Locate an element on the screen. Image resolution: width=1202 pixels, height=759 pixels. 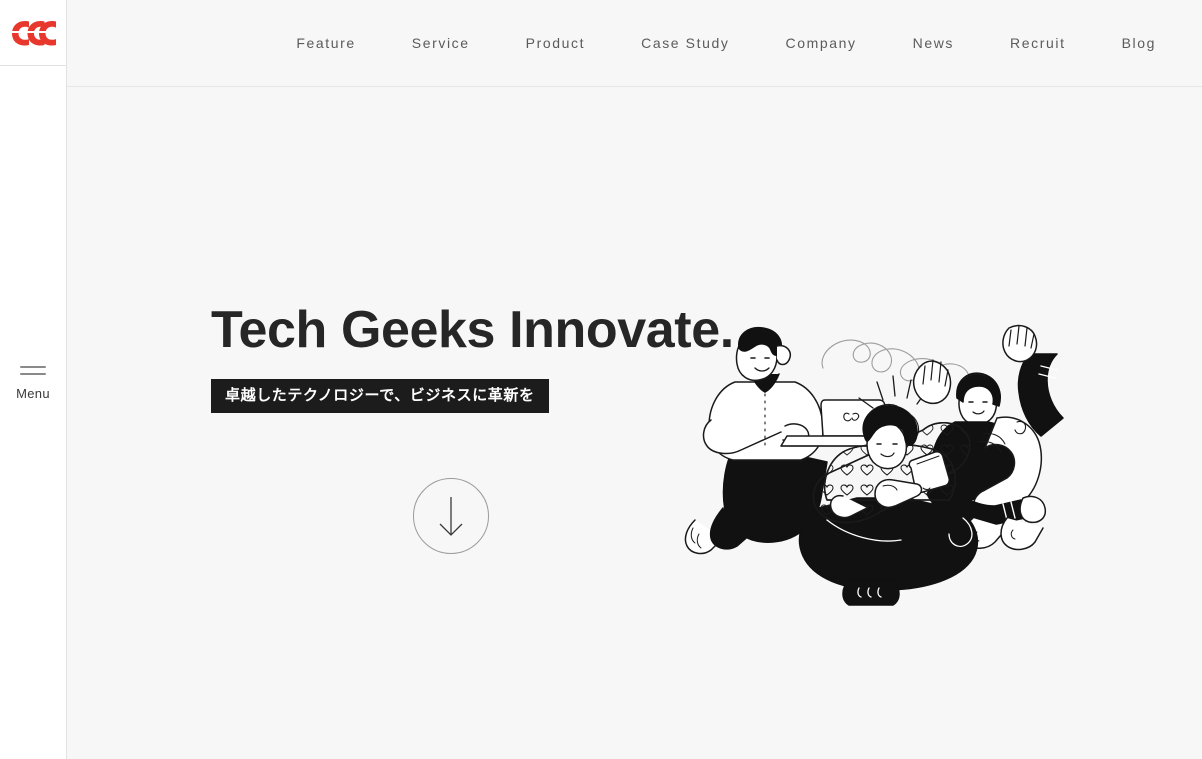
hero-subtitle: 卓越したテクノロジーで、ビジネスに革新を is located at coordinates (380, 396).